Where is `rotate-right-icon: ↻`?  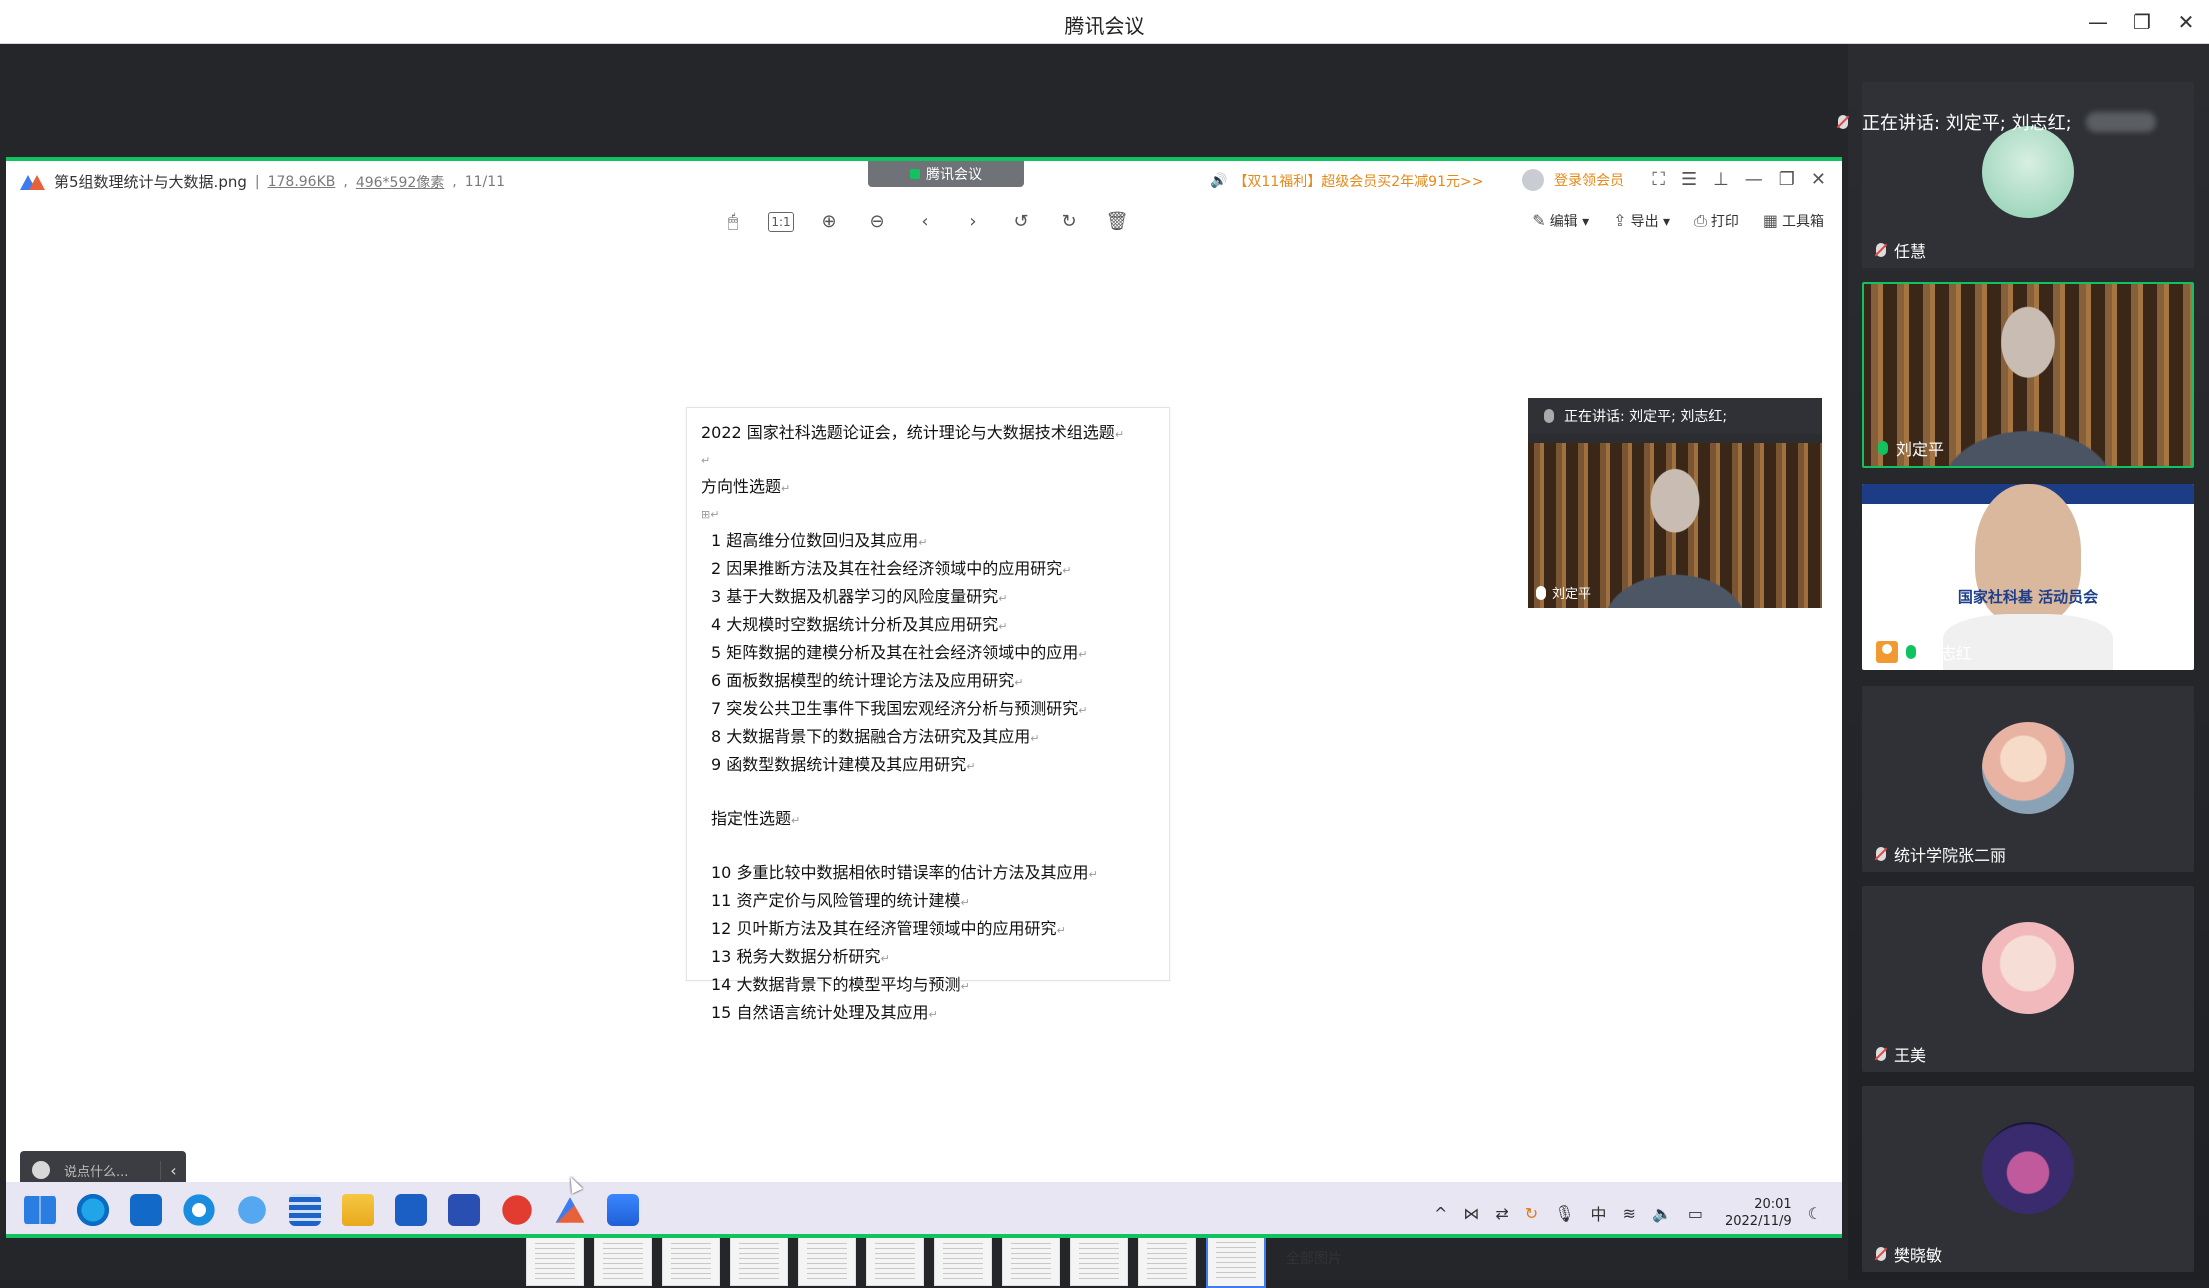 rotate-right-icon: ↻ is located at coordinates (1069, 222).